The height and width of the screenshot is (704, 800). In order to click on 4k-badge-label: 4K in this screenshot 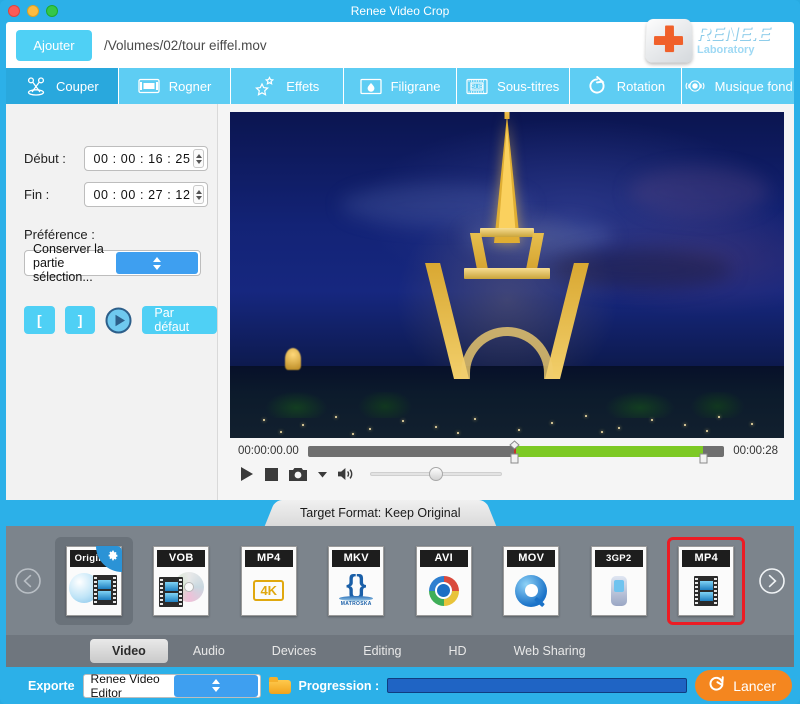, I will do `click(269, 590)`.